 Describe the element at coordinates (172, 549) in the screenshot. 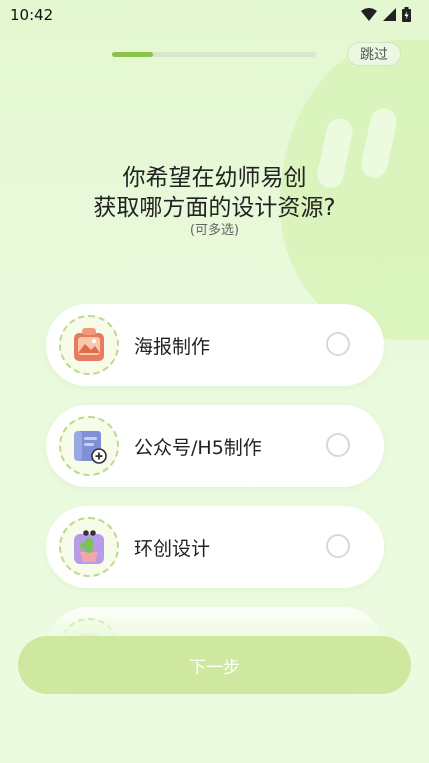

I see `option-label: 环创设计` at that location.